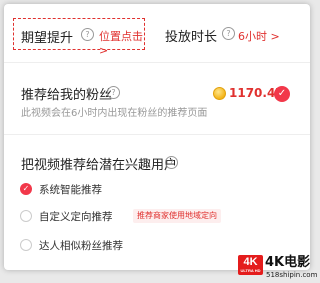 This screenshot has width=320, height=283. I want to click on expect-improve-label: 期望提升, so click(47, 38).